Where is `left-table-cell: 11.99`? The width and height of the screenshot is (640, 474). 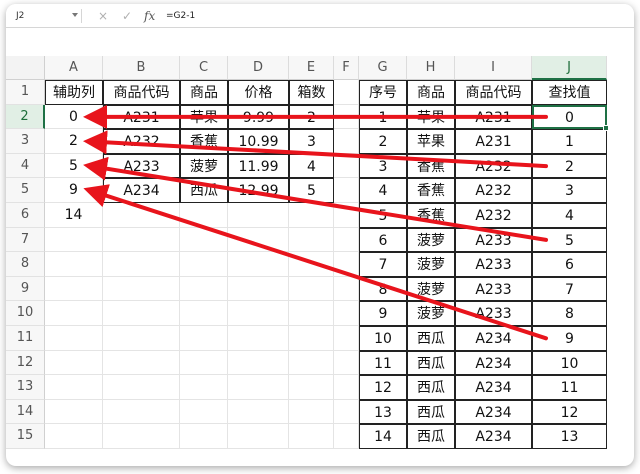 left-table-cell: 11.99 is located at coordinates (258, 166).